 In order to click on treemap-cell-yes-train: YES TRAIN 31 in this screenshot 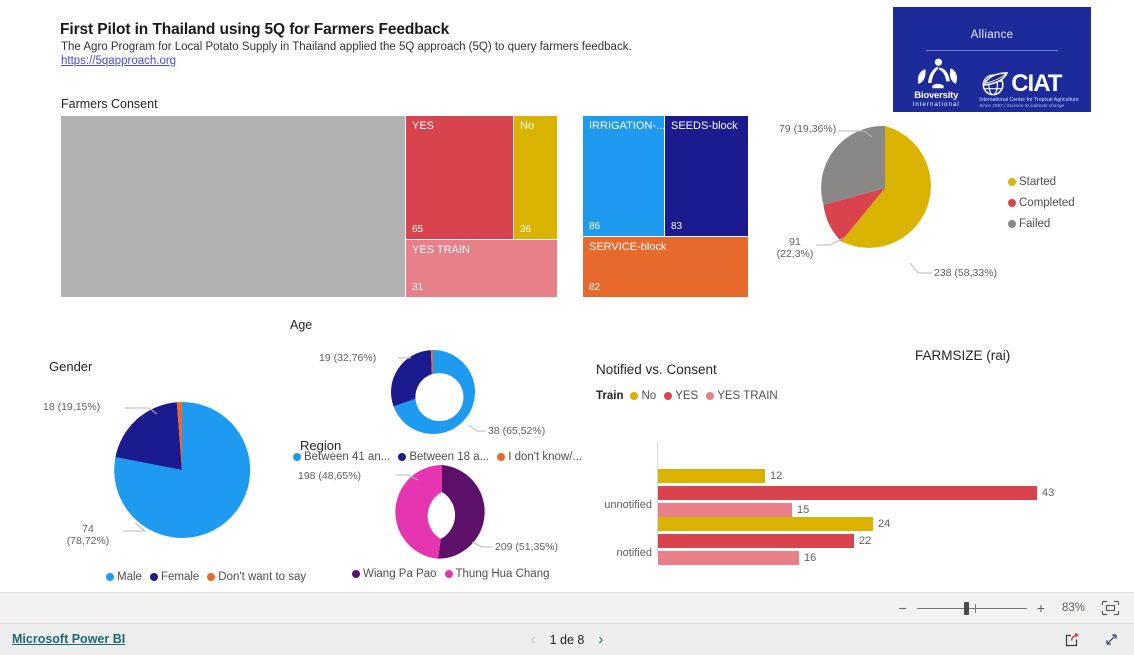, I will do `click(481, 268)`.